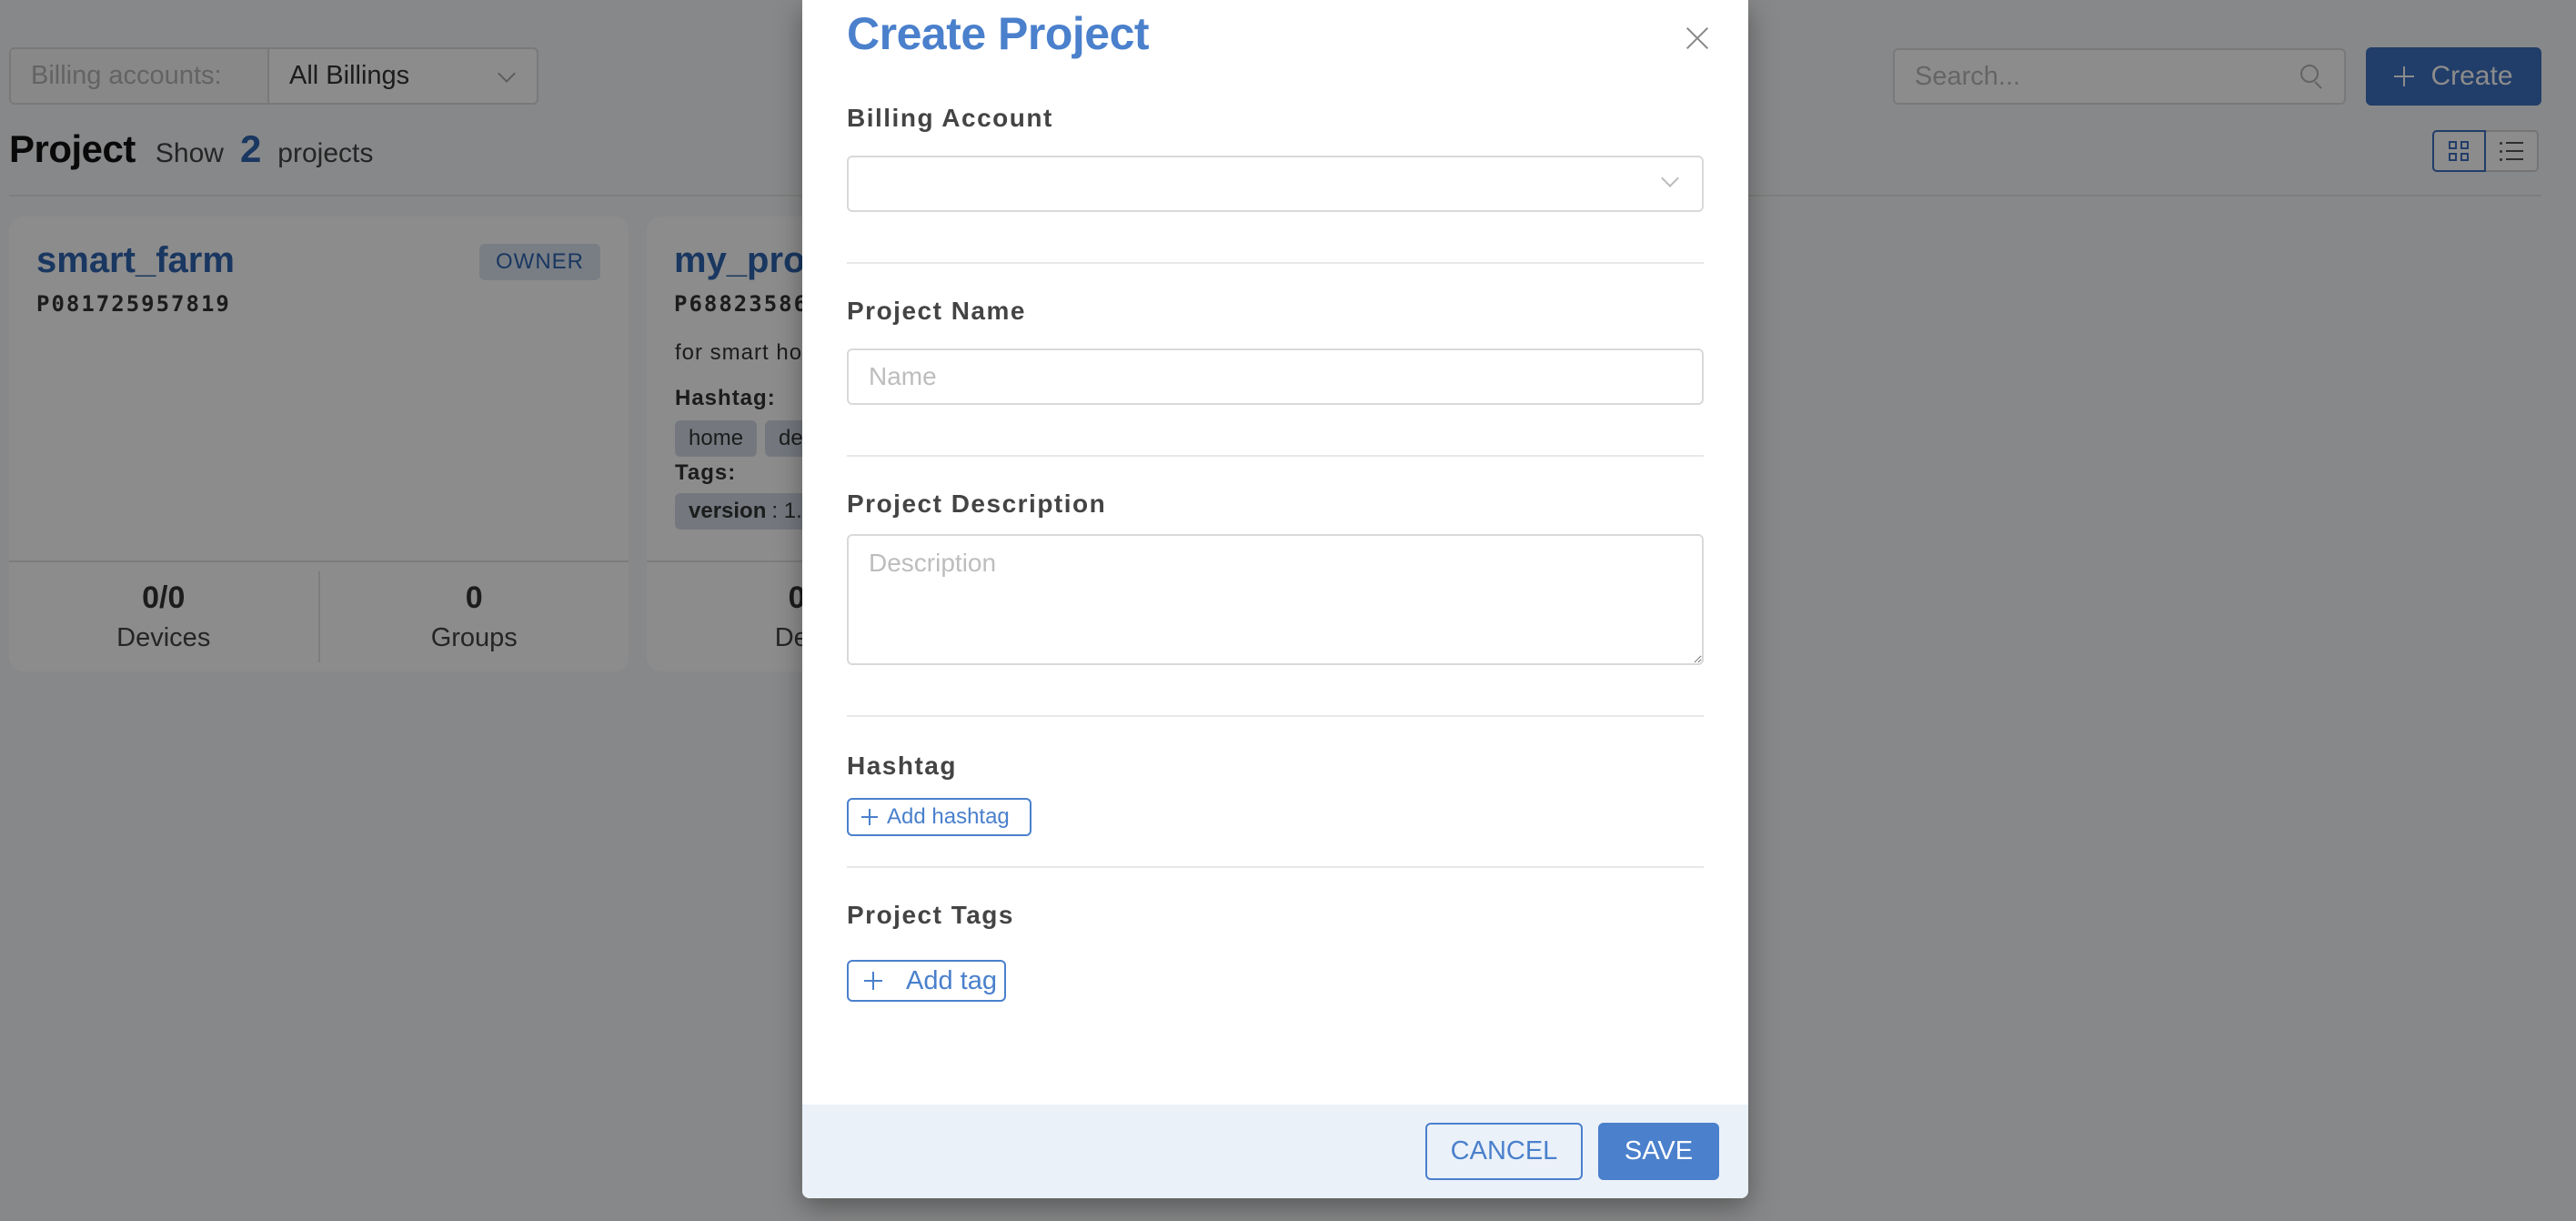  Describe the element at coordinates (930, 915) in the screenshot. I see `project-tags-label: Project Tags` at that location.